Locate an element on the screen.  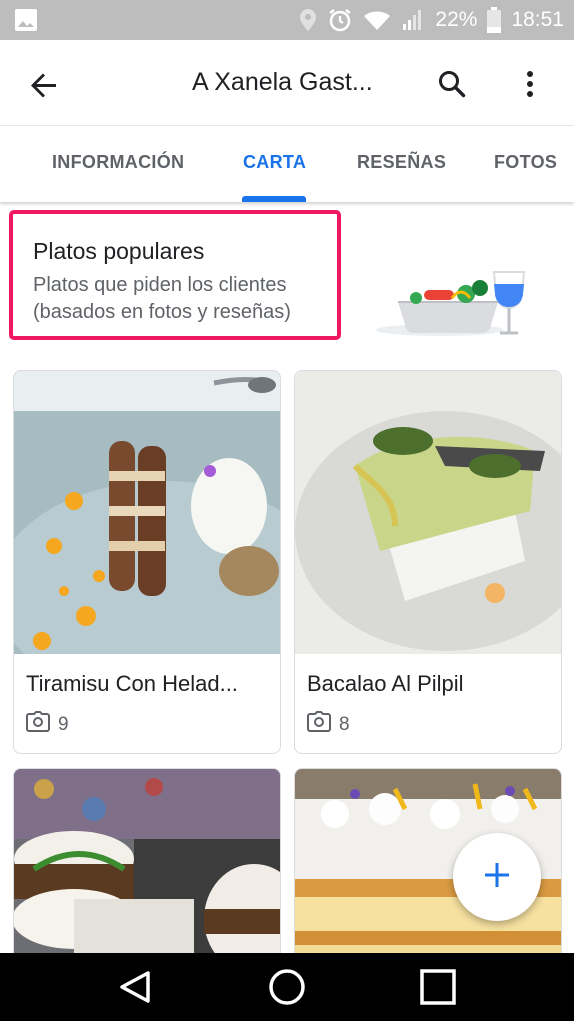
more-vert-icon is located at coordinates (530, 84).